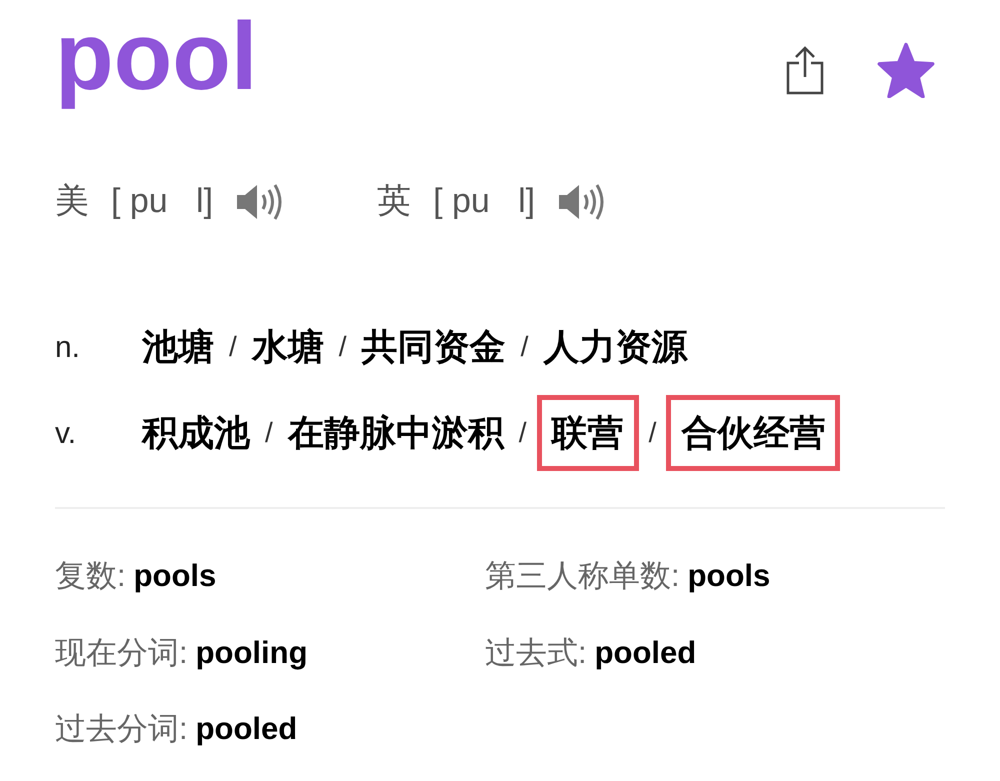 The height and width of the screenshot is (781, 1000). Describe the element at coordinates (156, 57) in the screenshot. I see `headword: pool` at that location.